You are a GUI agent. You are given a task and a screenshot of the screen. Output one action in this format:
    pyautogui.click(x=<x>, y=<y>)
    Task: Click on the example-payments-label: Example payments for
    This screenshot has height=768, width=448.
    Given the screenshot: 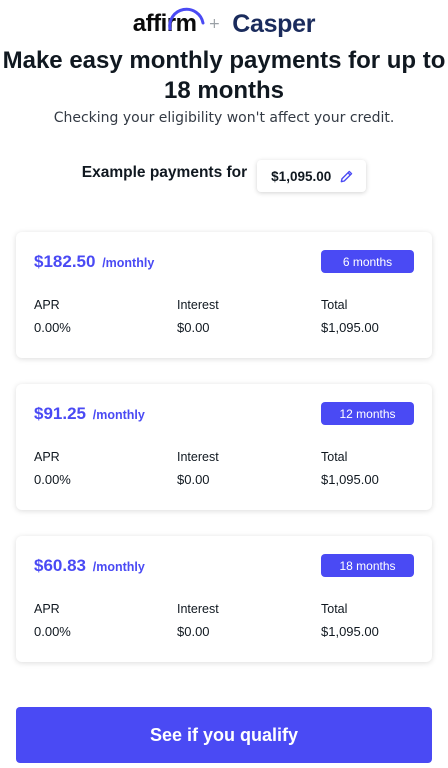 What is the action you would take?
    pyautogui.click(x=164, y=172)
    